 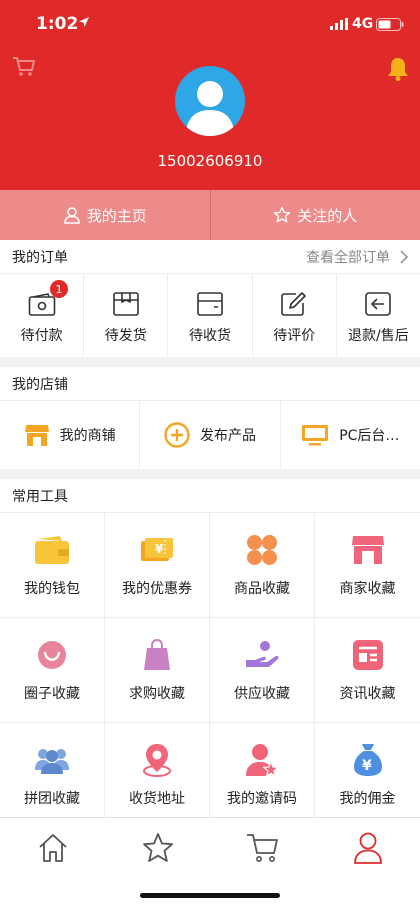 What do you see at coordinates (157, 760) in the screenshot?
I see `location-pin-icon` at bounding box center [157, 760].